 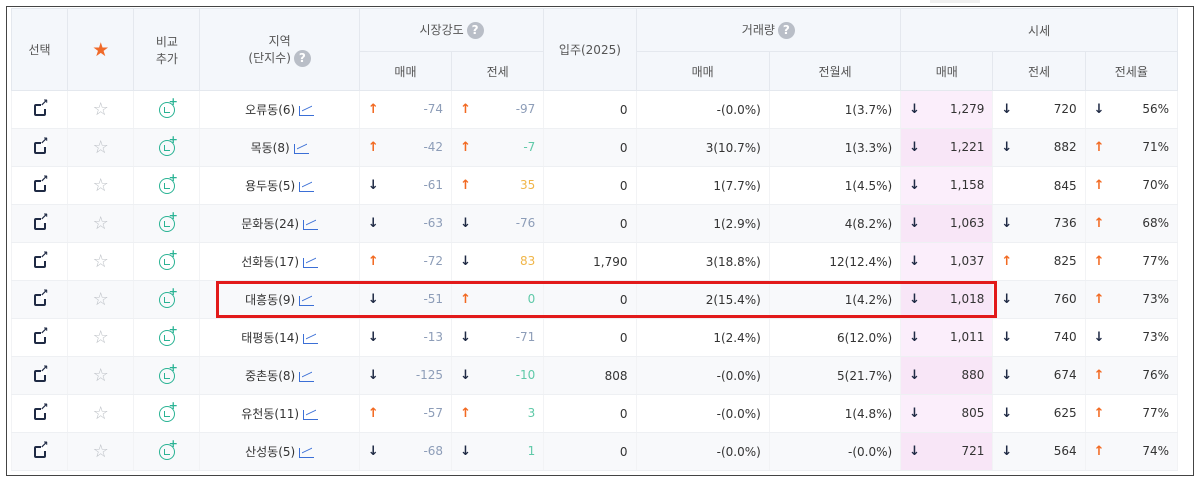 What do you see at coordinates (835, 71) in the screenshot?
I see `sub-vol-rent: 전월세` at bounding box center [835, 71].